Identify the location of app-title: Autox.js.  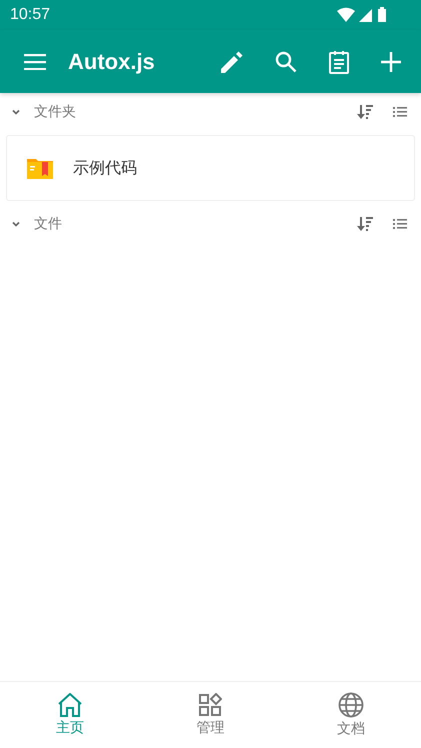
(112, 61).